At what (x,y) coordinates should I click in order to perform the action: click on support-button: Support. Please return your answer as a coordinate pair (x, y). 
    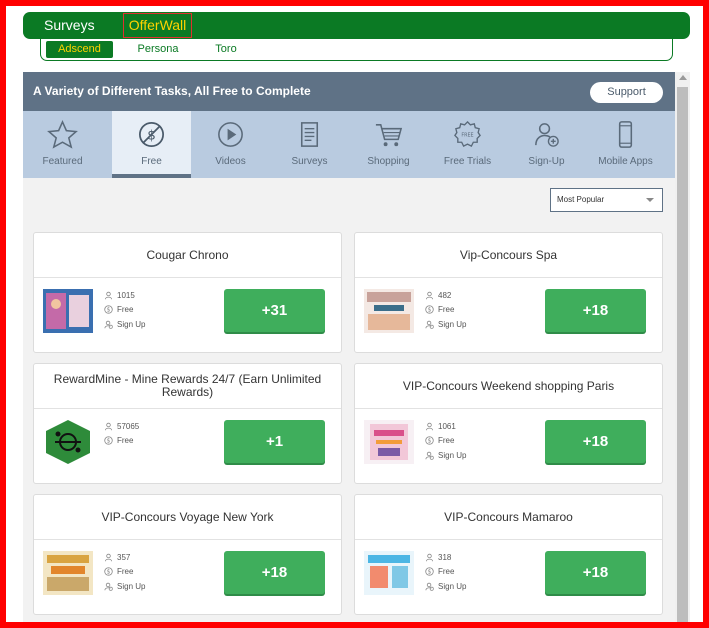
    Looking at the image, I should click on (626, 92).